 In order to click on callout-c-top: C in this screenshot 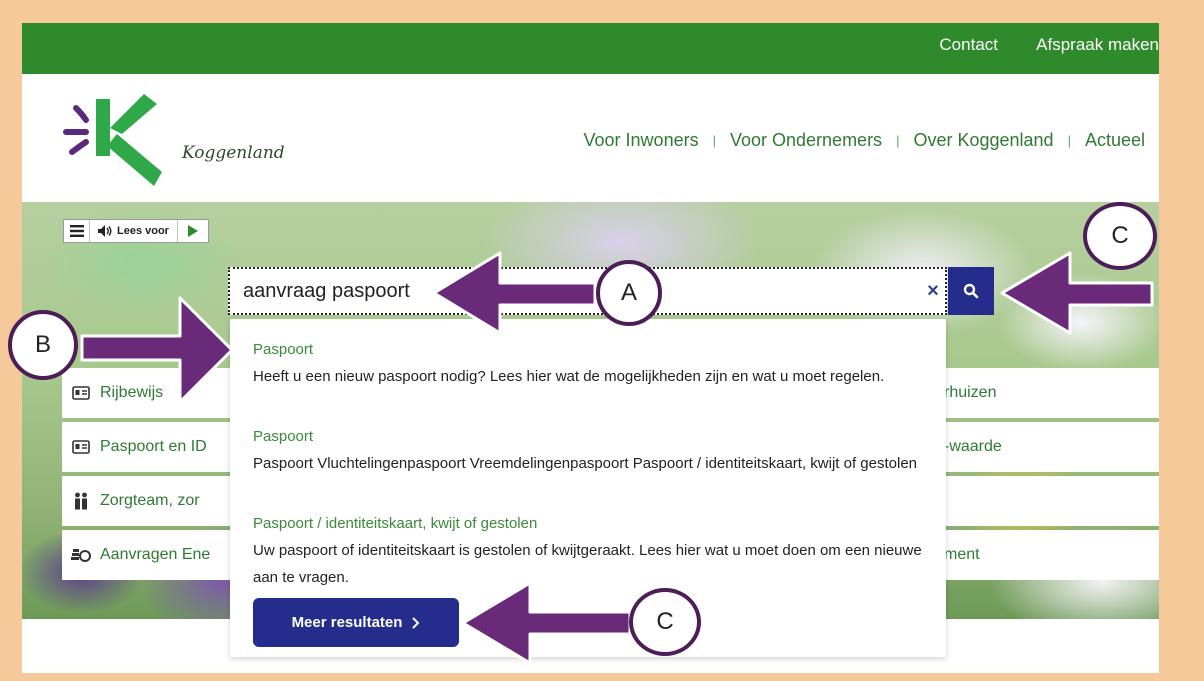, I will do `click(1120, 236)`.